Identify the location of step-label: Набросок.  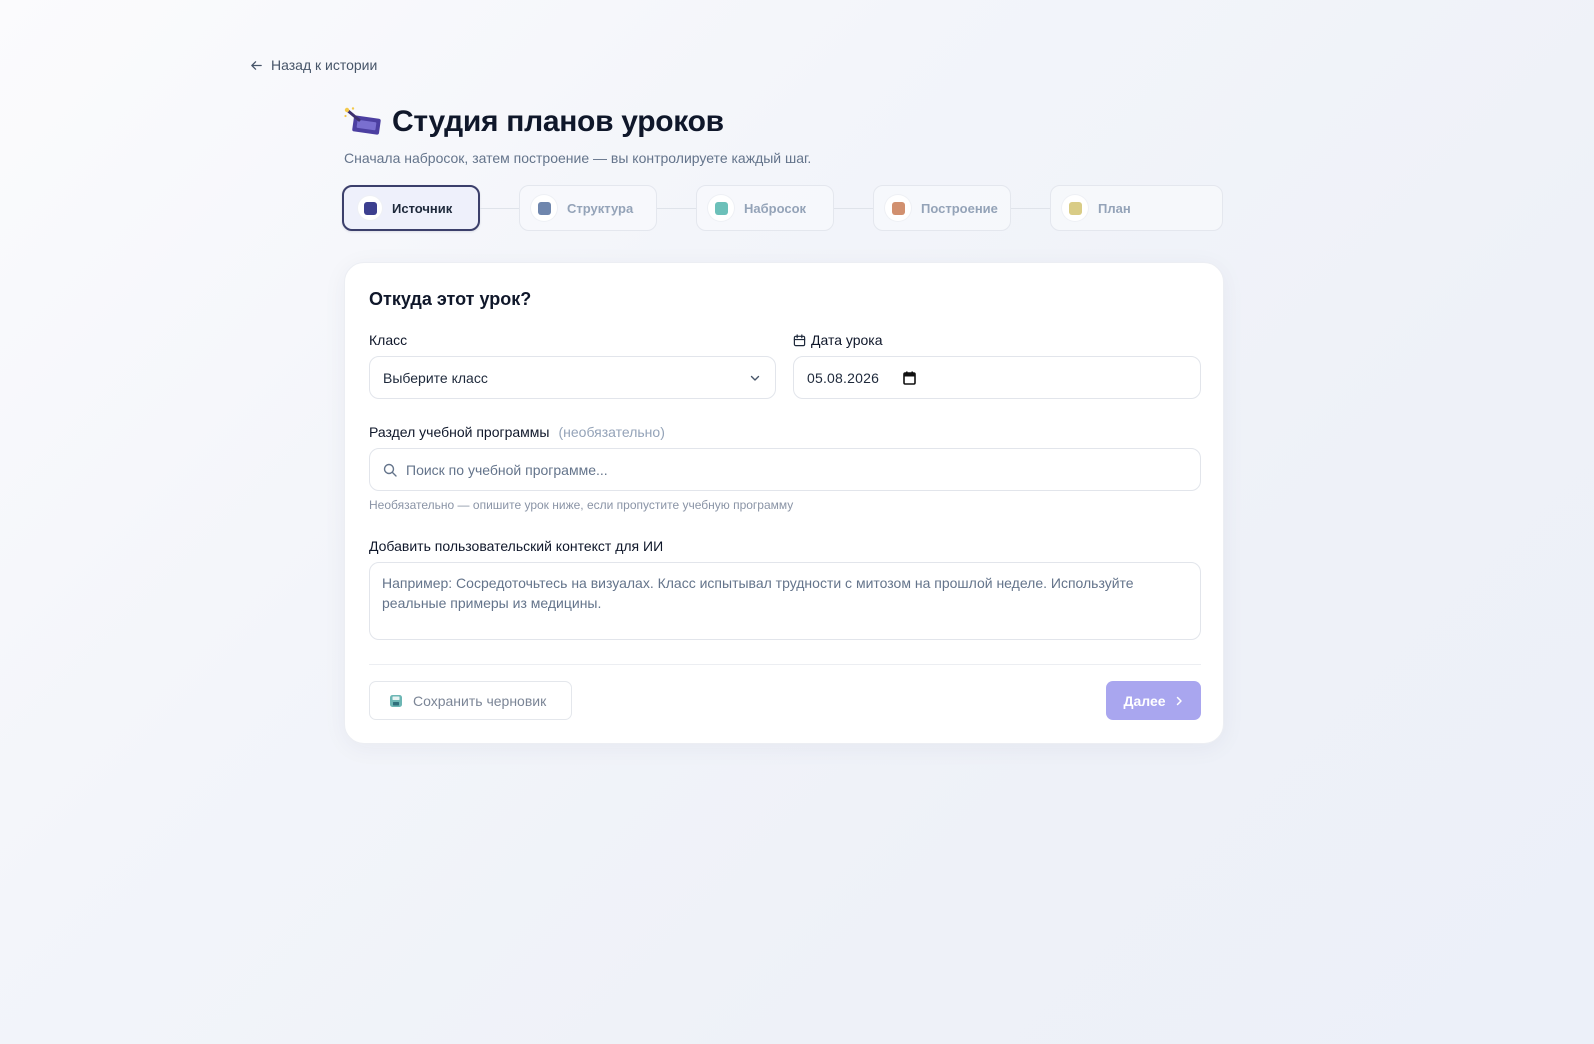
(775, 208).